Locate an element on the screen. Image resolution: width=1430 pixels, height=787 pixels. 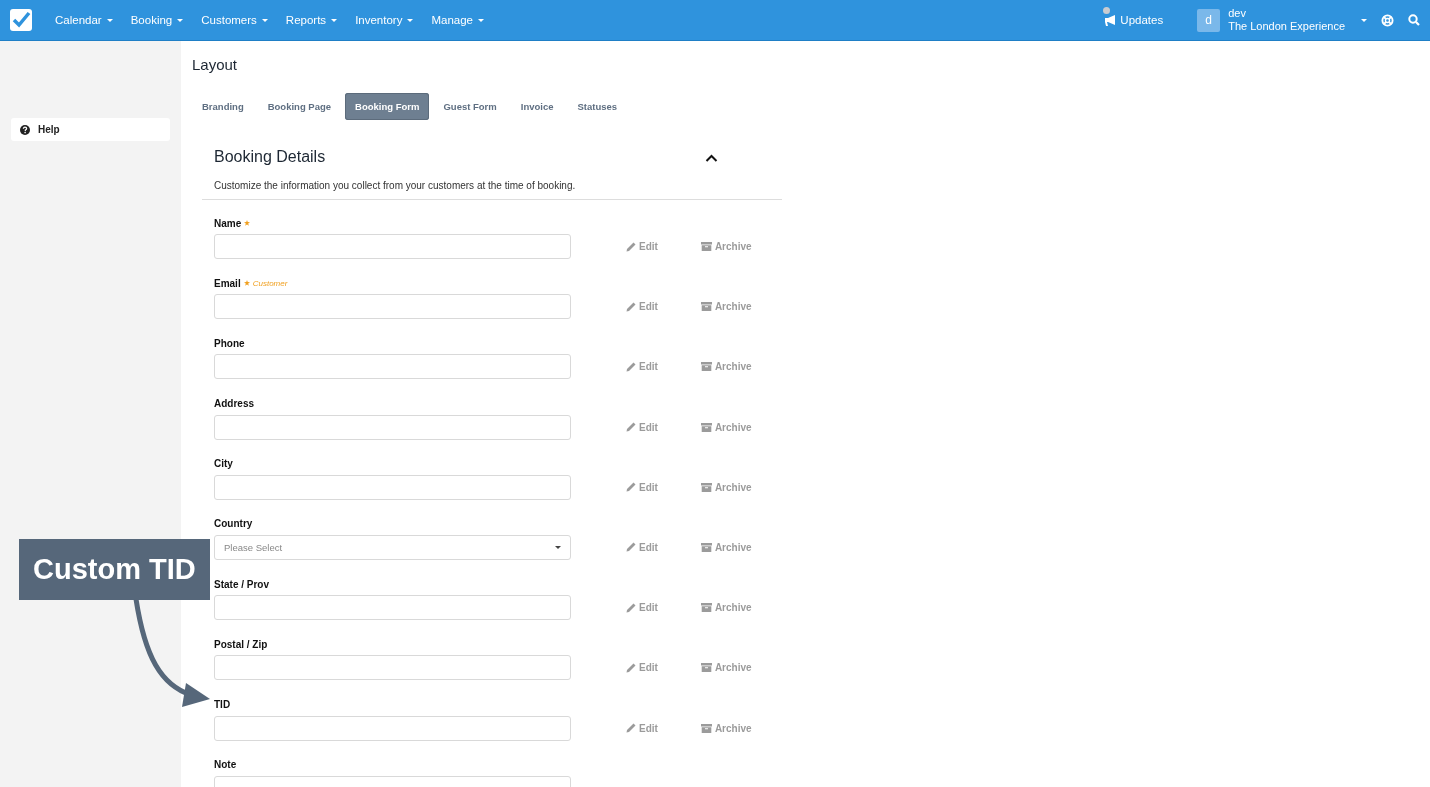
notification-dot is located at coordinates (1107, 10).